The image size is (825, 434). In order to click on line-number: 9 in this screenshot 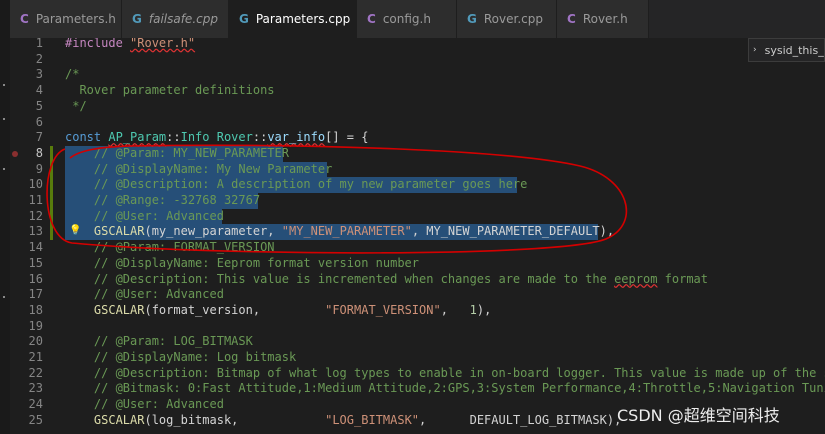, I will do `click(39, 168)`.